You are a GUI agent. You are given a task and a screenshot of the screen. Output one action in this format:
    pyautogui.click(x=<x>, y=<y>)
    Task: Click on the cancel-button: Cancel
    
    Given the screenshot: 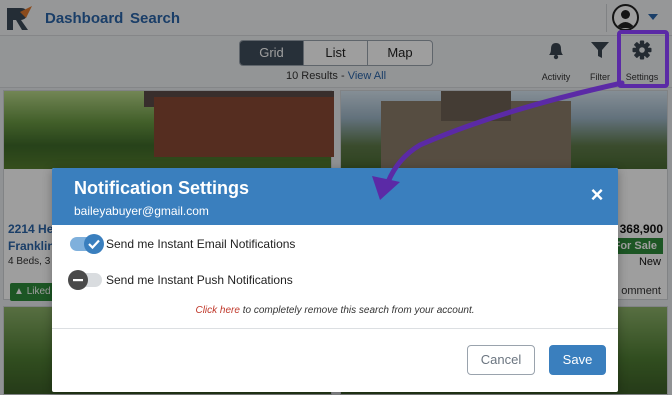 What is the action you would take?
    pyautogui.click(x=501, y=360)
    